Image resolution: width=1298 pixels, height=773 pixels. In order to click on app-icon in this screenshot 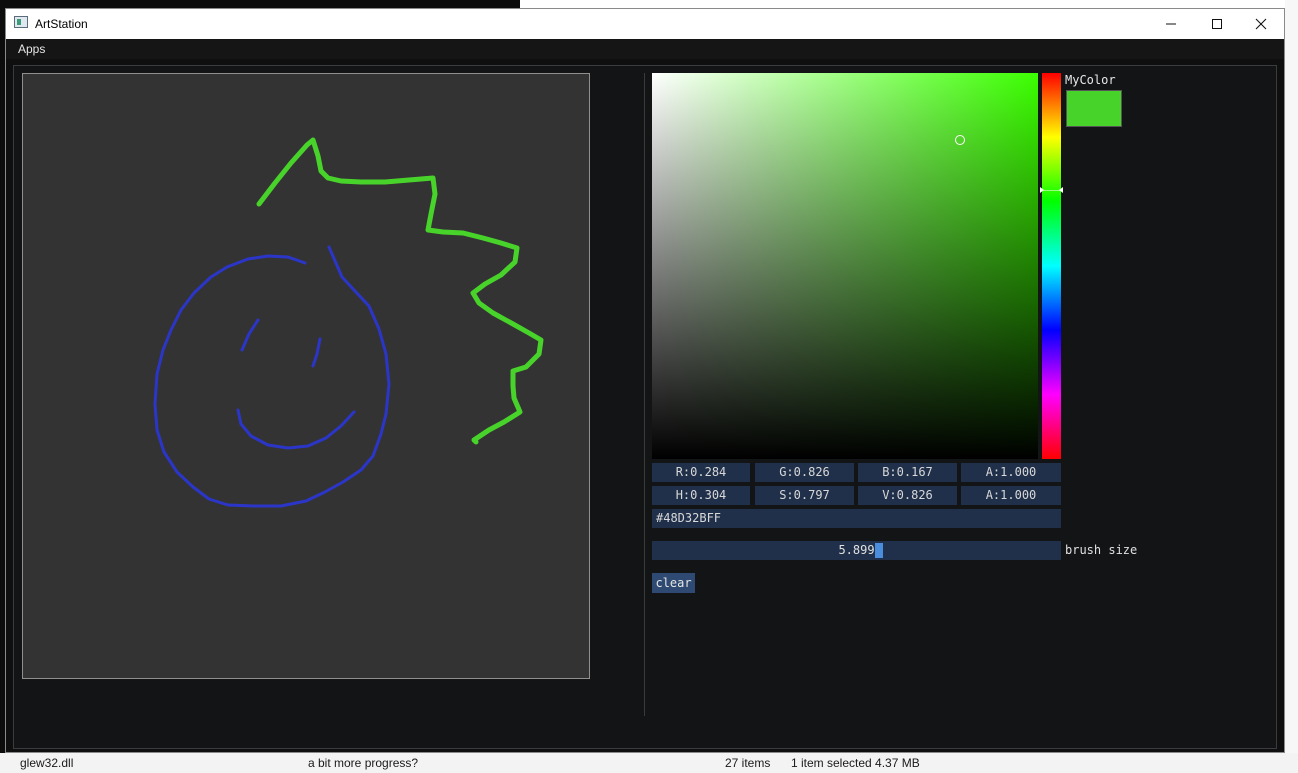, I will do `click(21, 22)`.